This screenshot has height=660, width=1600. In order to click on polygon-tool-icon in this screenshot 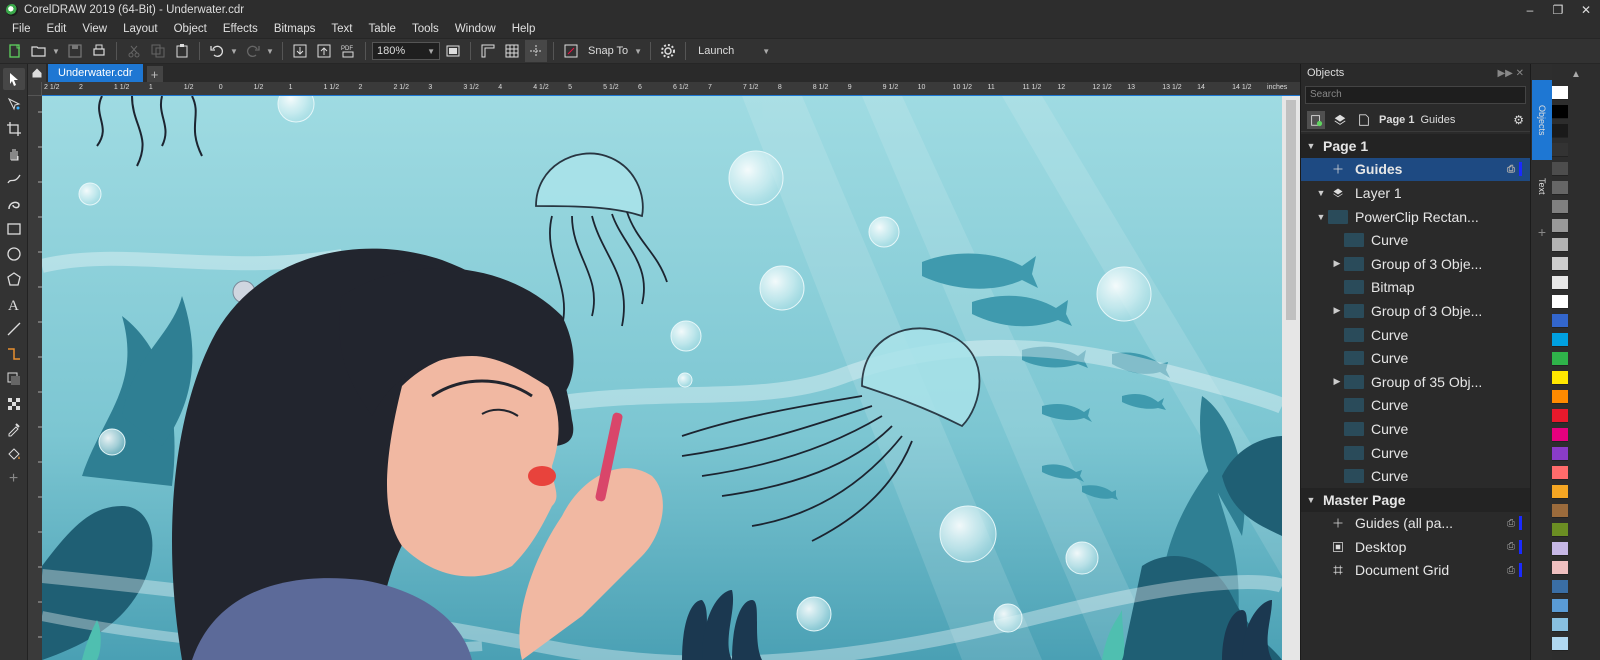, I will do `click(14, 279)`.